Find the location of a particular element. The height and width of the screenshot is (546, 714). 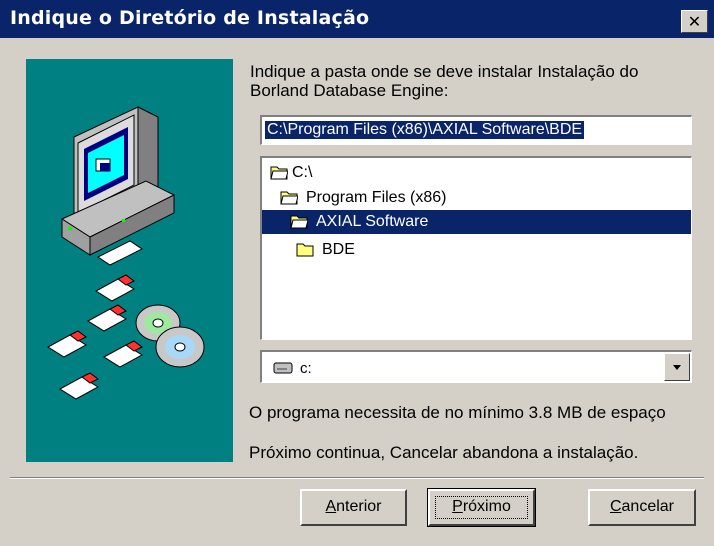

drive-select-value: c: is located at coordinates (306, 368).